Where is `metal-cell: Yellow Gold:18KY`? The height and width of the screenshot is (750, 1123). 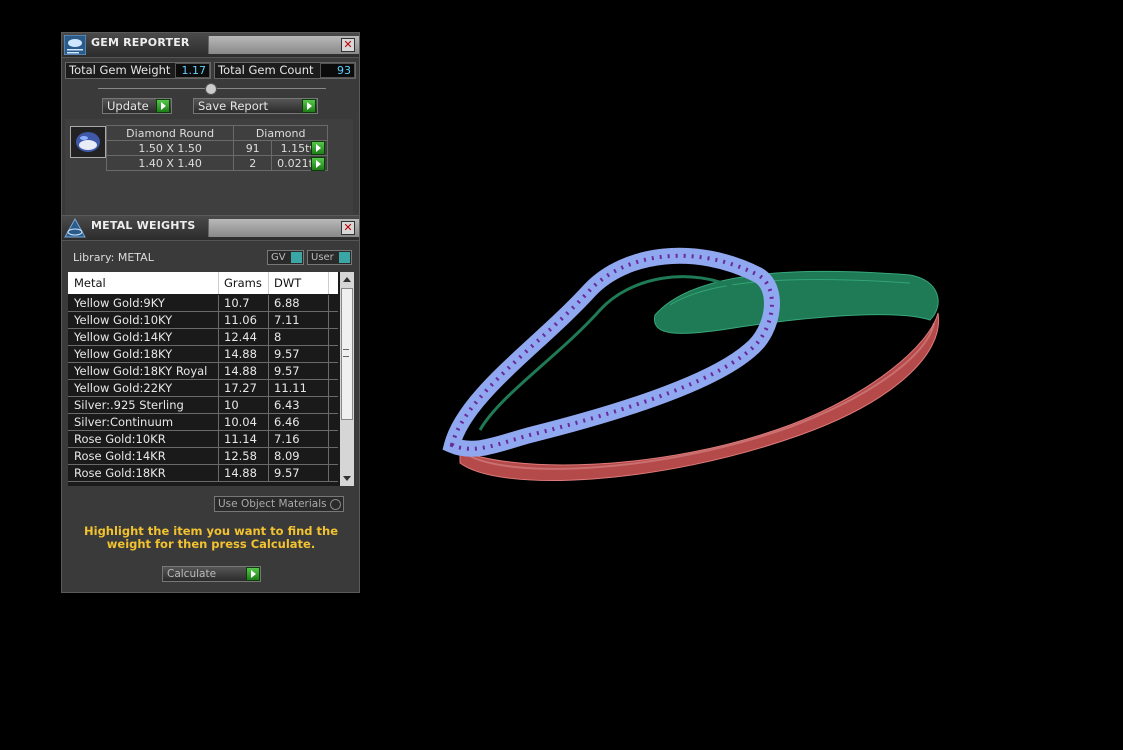
metal-cell: Yellow Gold:18KY is located at coordinates (123, 354).